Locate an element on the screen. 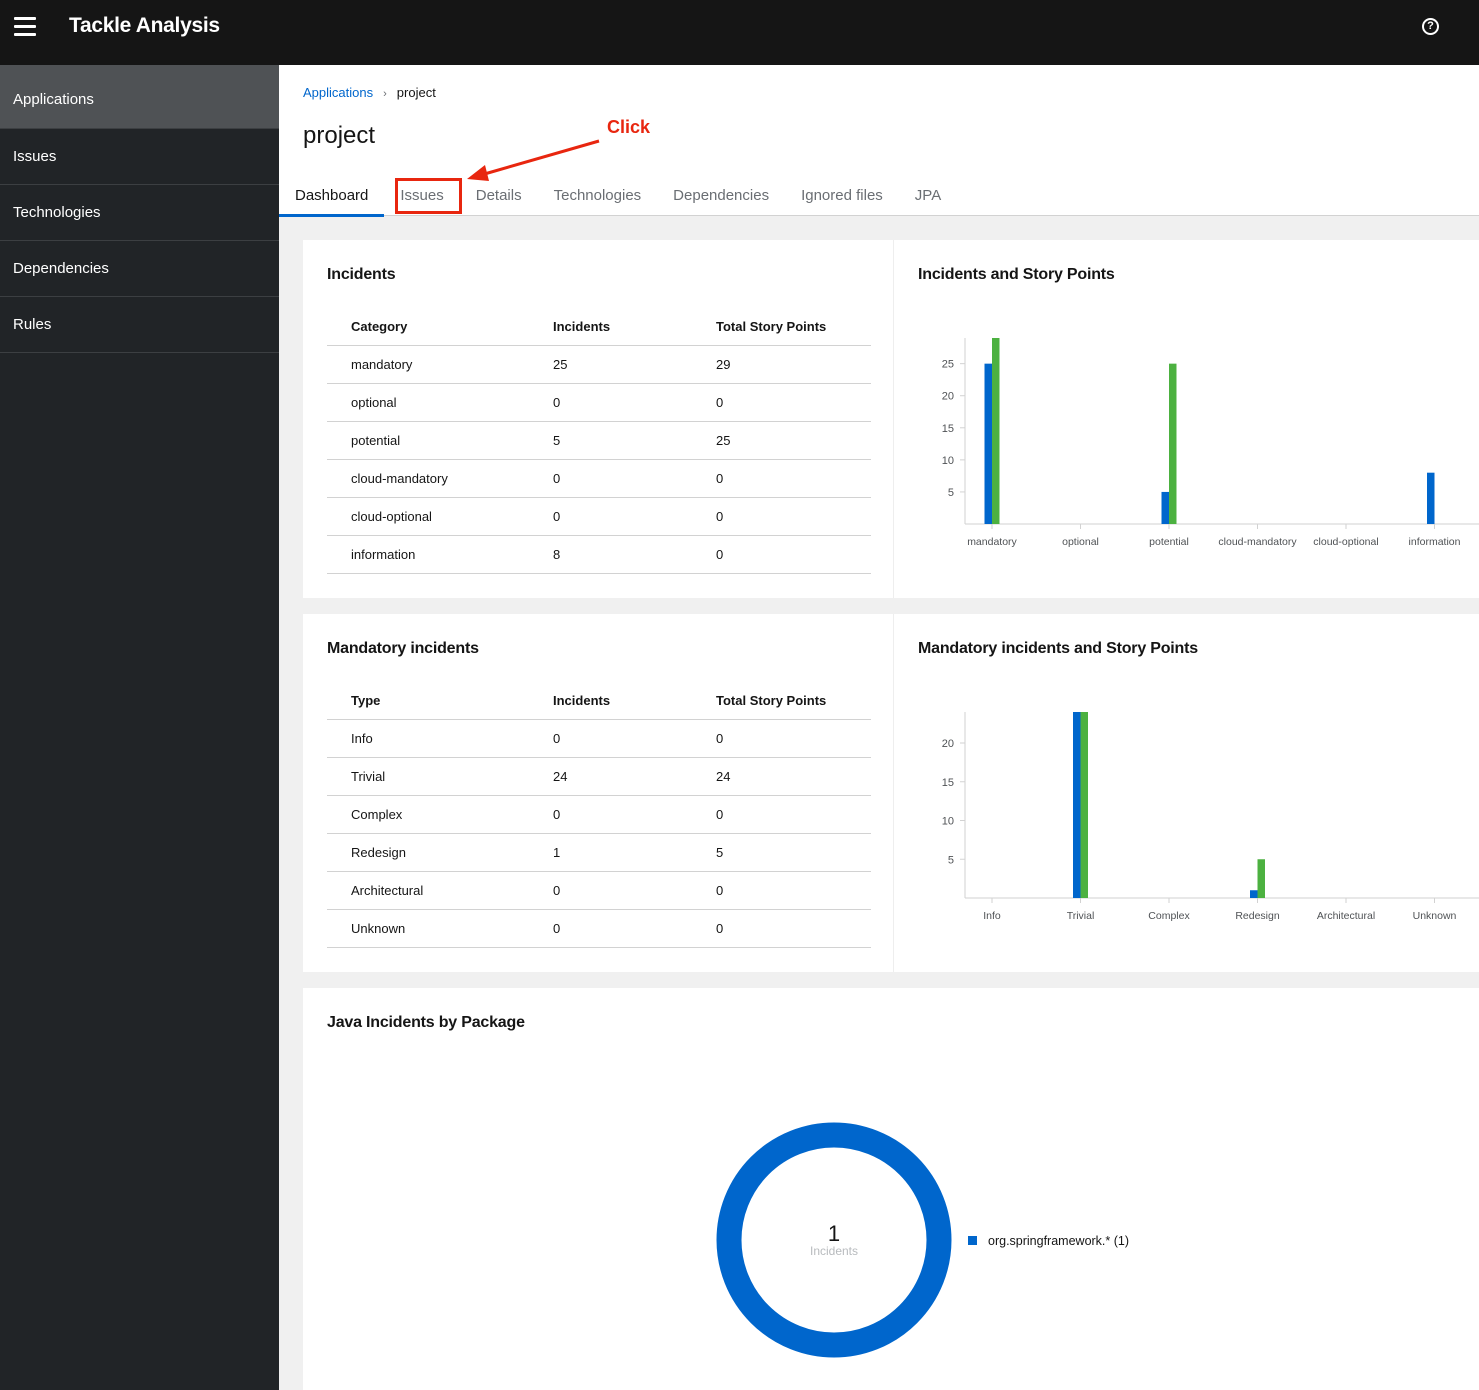 Image resolution: width=1479 pixels, height=1390 pixels. hamburger-icon is located at coordinates (25, 27).